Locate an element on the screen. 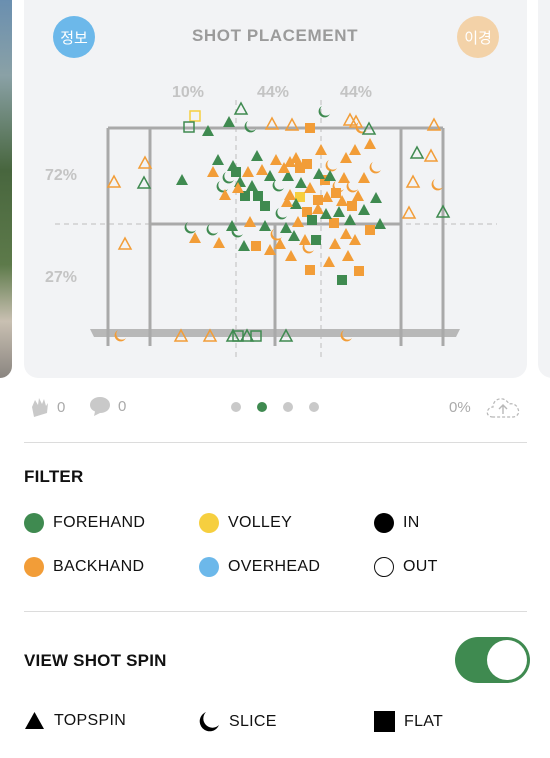 The height and width of the screenshot is (758, 550). filter-label: OVERHEAD is located at coordinates (274, 566).